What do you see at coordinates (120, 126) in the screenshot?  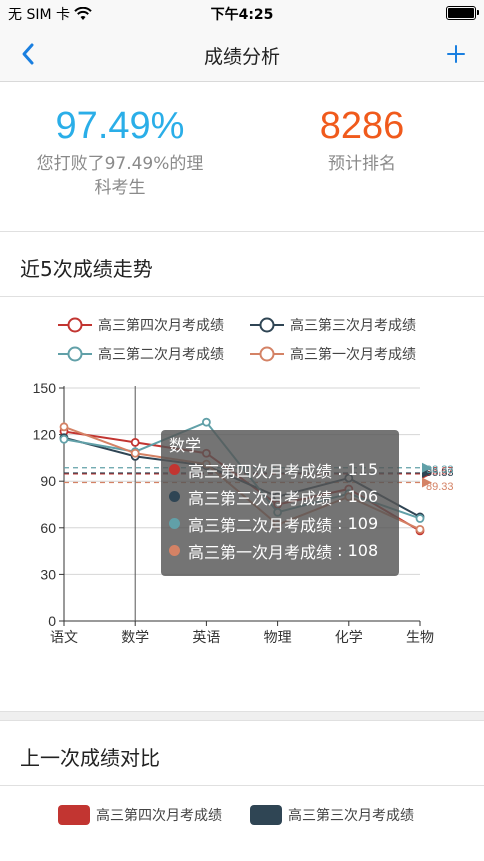 I see `beat-percentage-value: 97.49%` at bounding box center [120, 126].